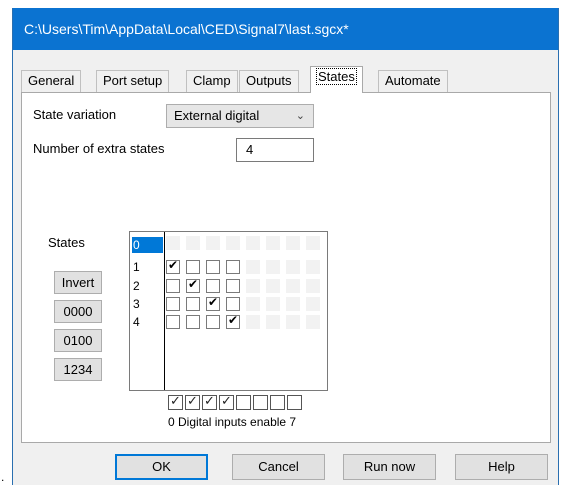 Image resolution: width=569 pixels, height=485 pixels. What do you see at coordinates (3, 477) in the screenshot?
I see `stray-mark: .` at bounding box center [3, 477].